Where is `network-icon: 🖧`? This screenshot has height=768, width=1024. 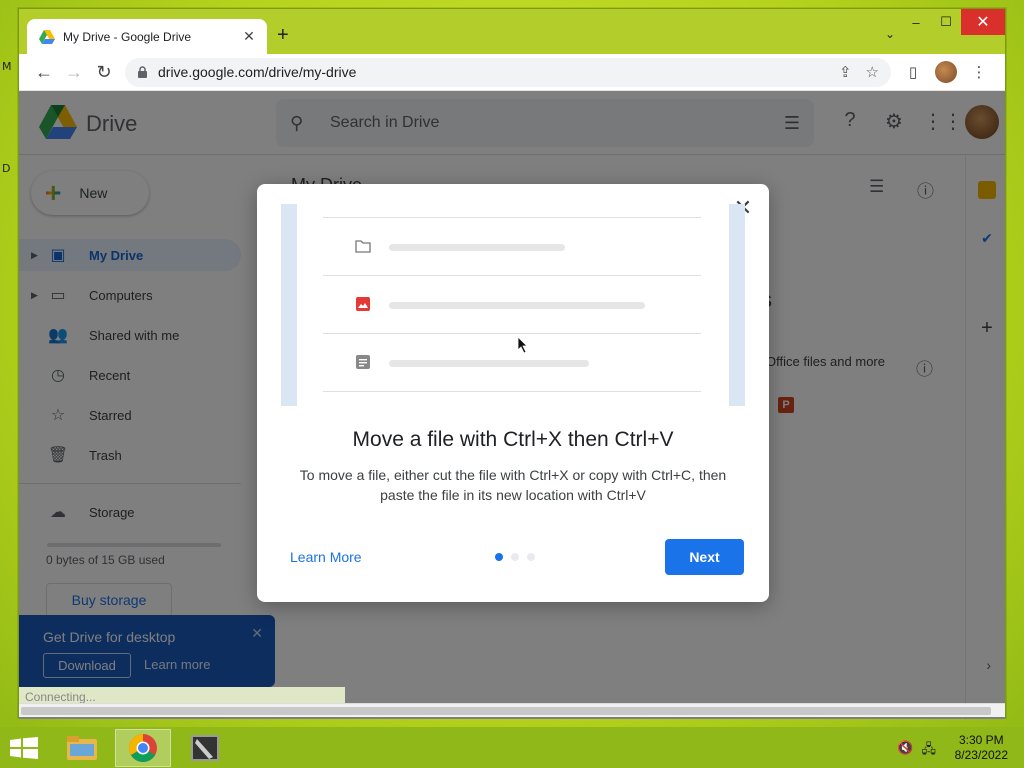
network-icon: 🖧 is located at coordinates (929, 751).